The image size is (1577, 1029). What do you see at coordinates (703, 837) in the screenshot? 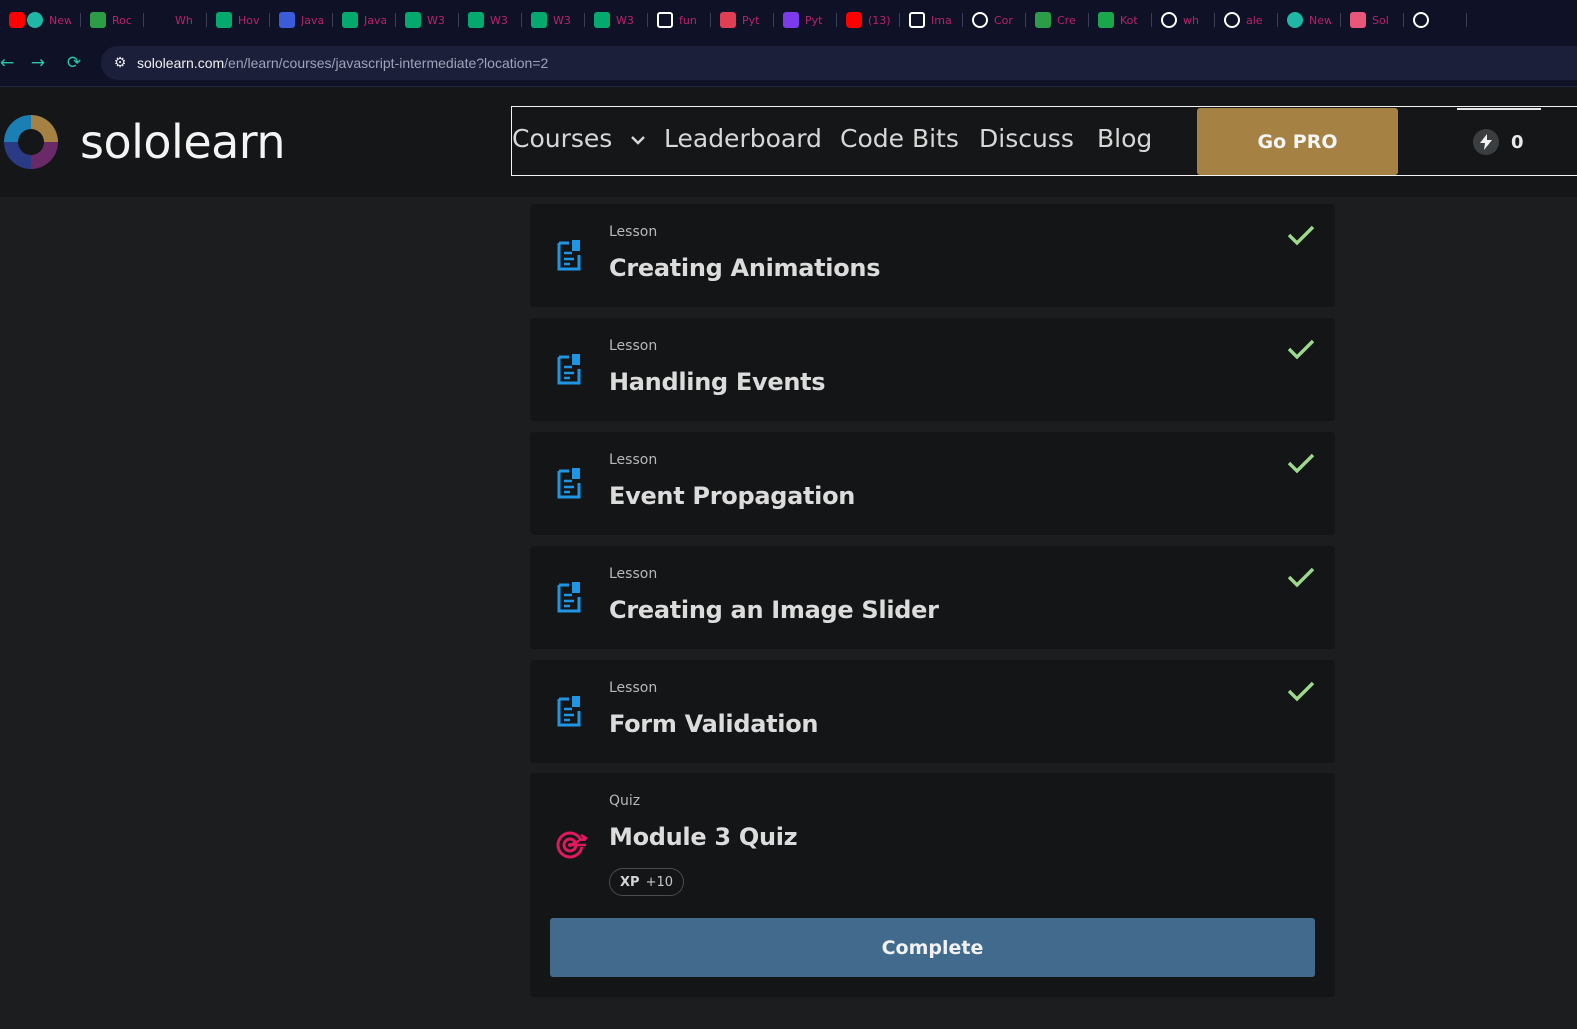
I see `quiz-title: Module 3 Quiz` at bounding box center [703, 837].